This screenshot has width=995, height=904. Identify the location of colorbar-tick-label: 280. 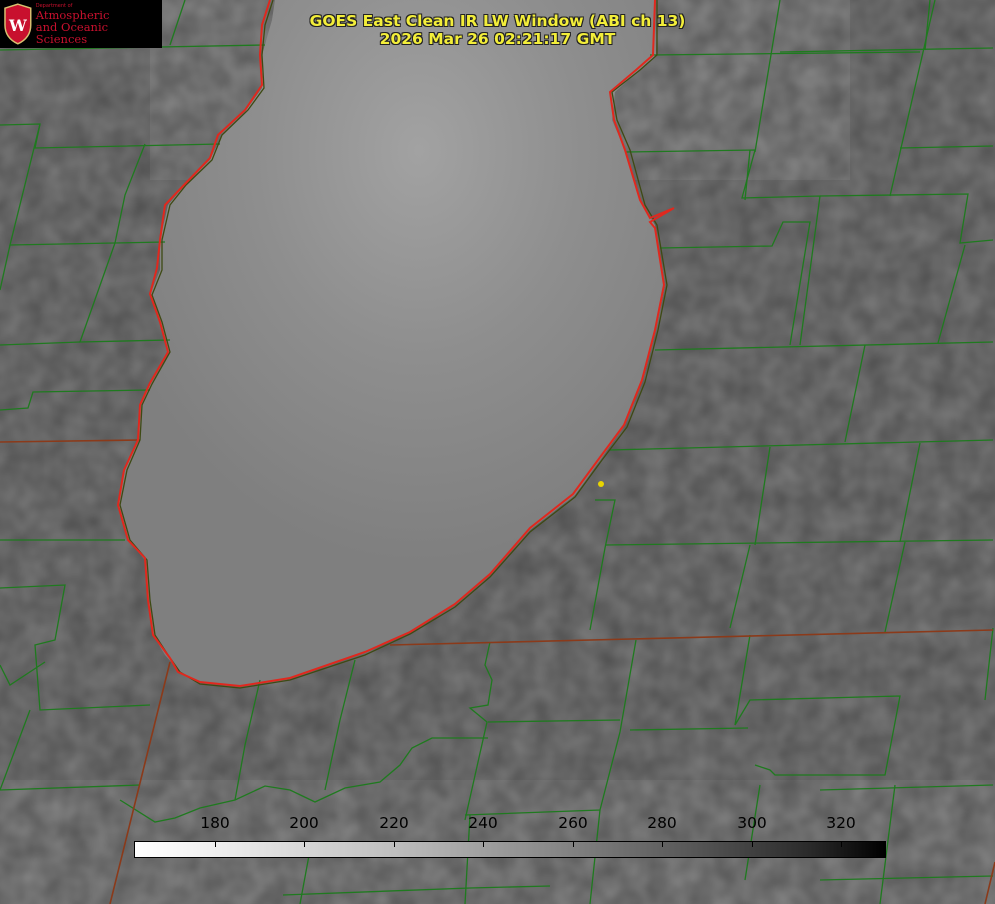
(662, 823).